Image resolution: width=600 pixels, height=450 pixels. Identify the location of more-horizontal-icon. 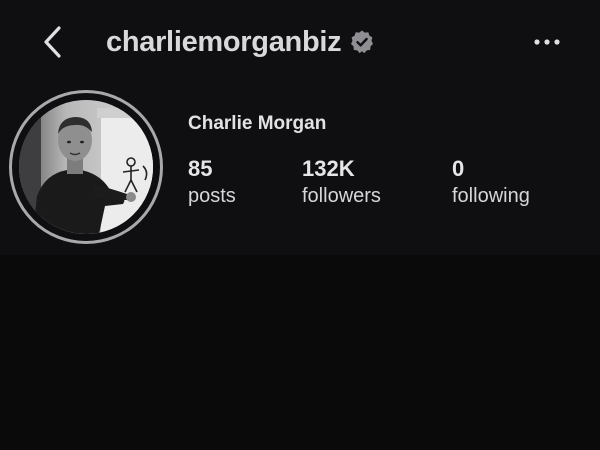
(547, 42).